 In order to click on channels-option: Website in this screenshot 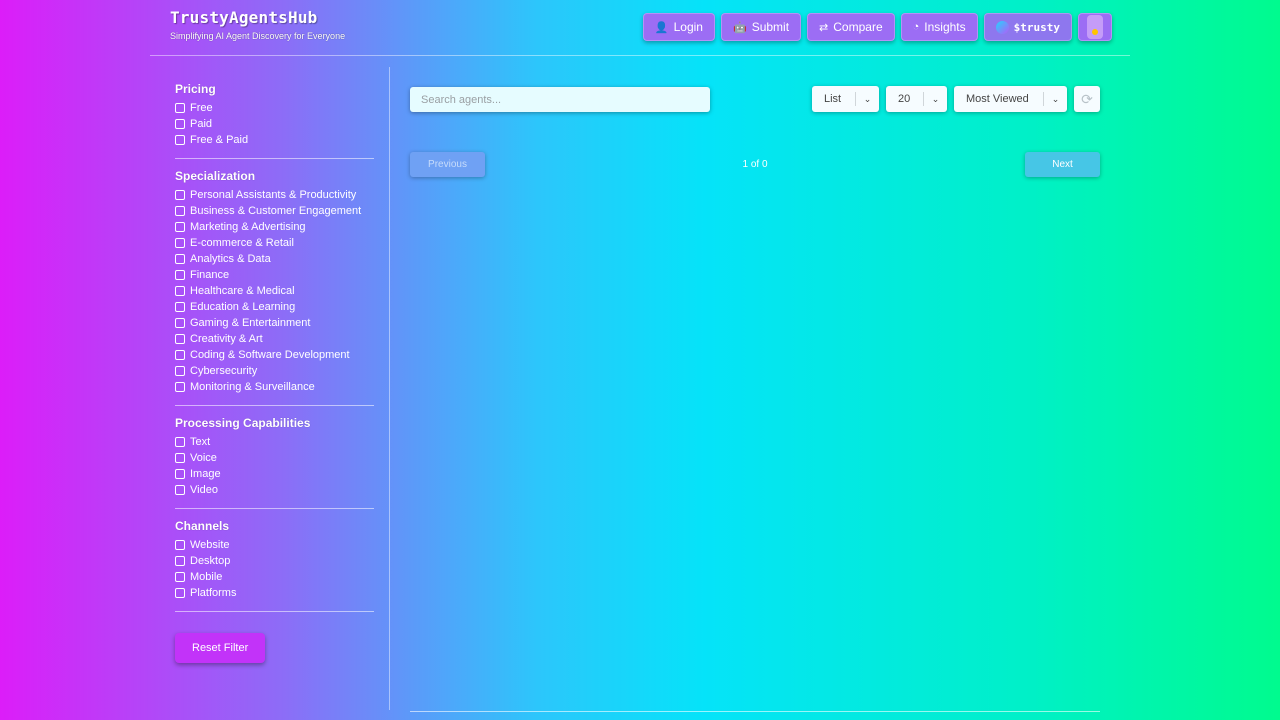, I will do `click(274, 545)`.